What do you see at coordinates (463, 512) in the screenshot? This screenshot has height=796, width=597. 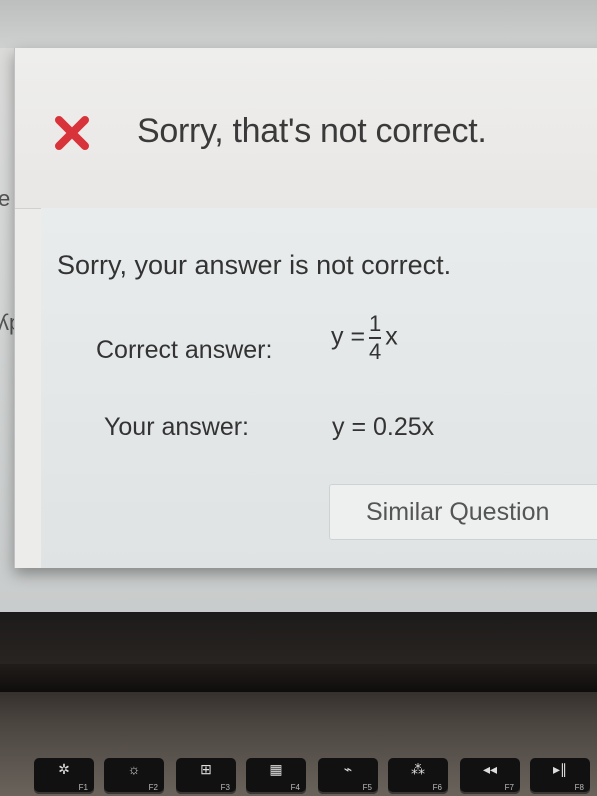 I see `similar-question-button: Similar Question` at bounding box center [463, 512].